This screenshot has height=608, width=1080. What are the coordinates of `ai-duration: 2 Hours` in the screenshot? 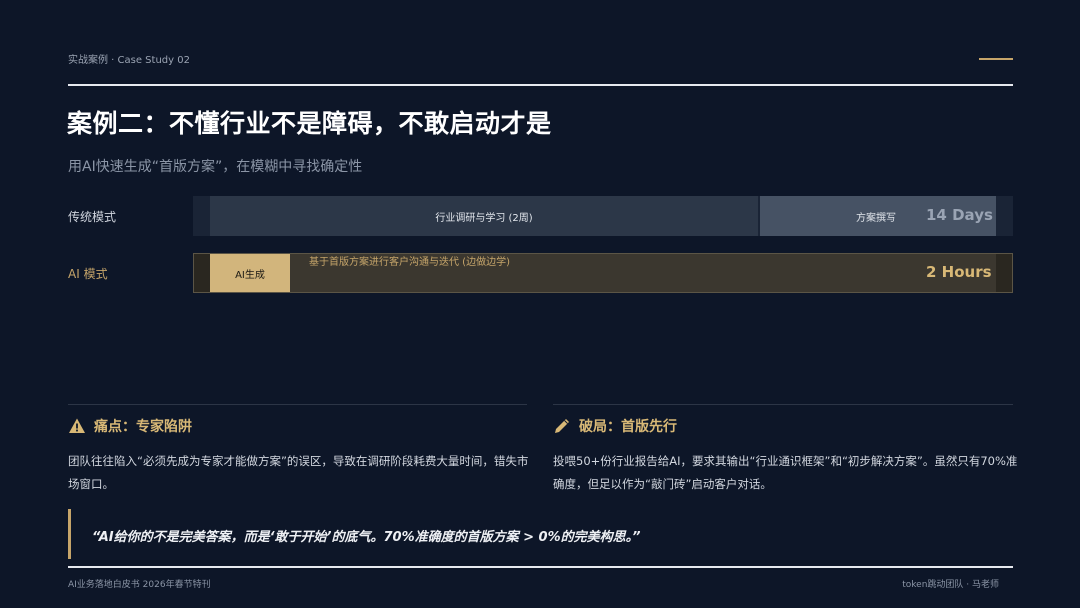 It's located at (959, 272).